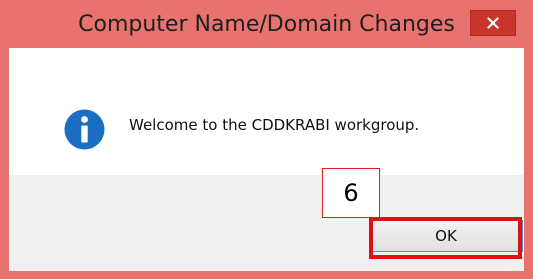  I want to click on close-button, so click(493, 23).